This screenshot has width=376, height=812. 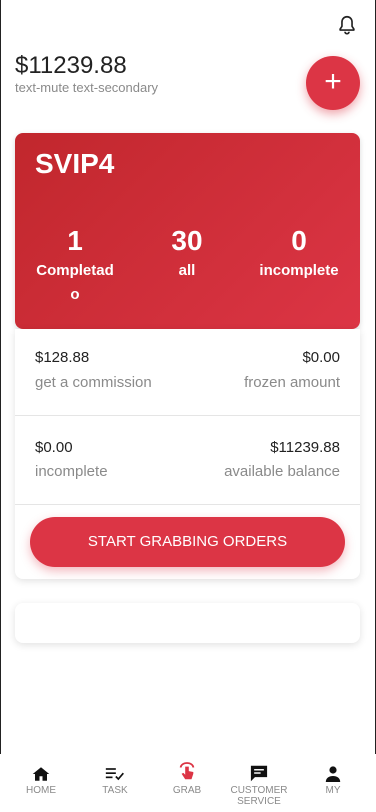 I want to click on tab-home-label: HOME, so click(x=41, y=790).